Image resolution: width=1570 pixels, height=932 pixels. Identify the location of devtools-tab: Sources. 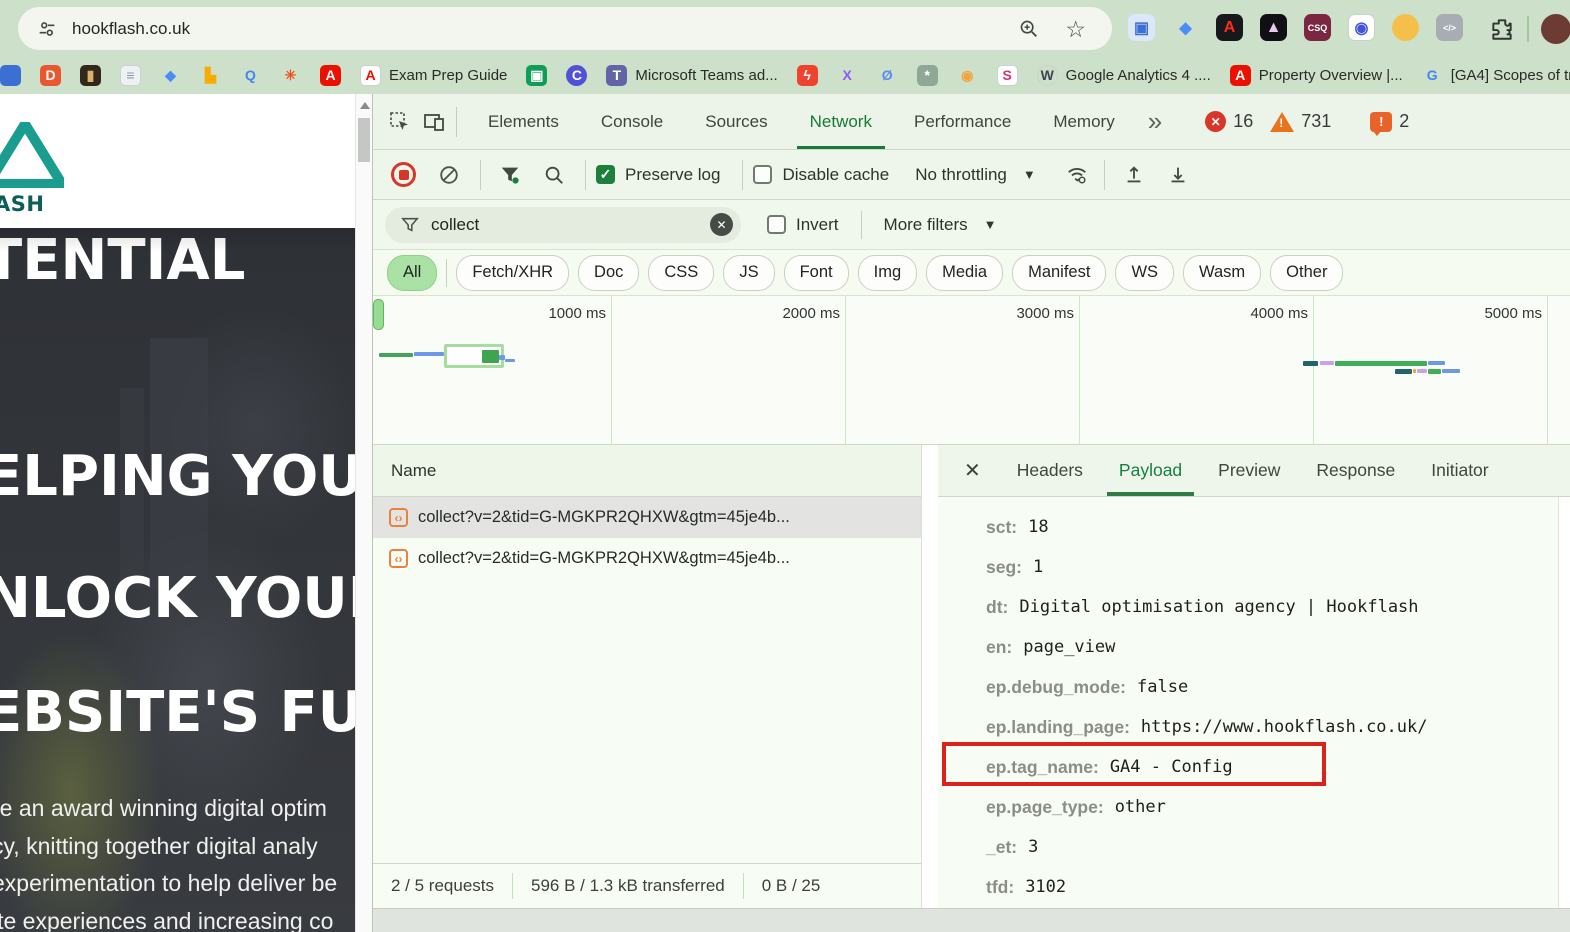
(736, 121).